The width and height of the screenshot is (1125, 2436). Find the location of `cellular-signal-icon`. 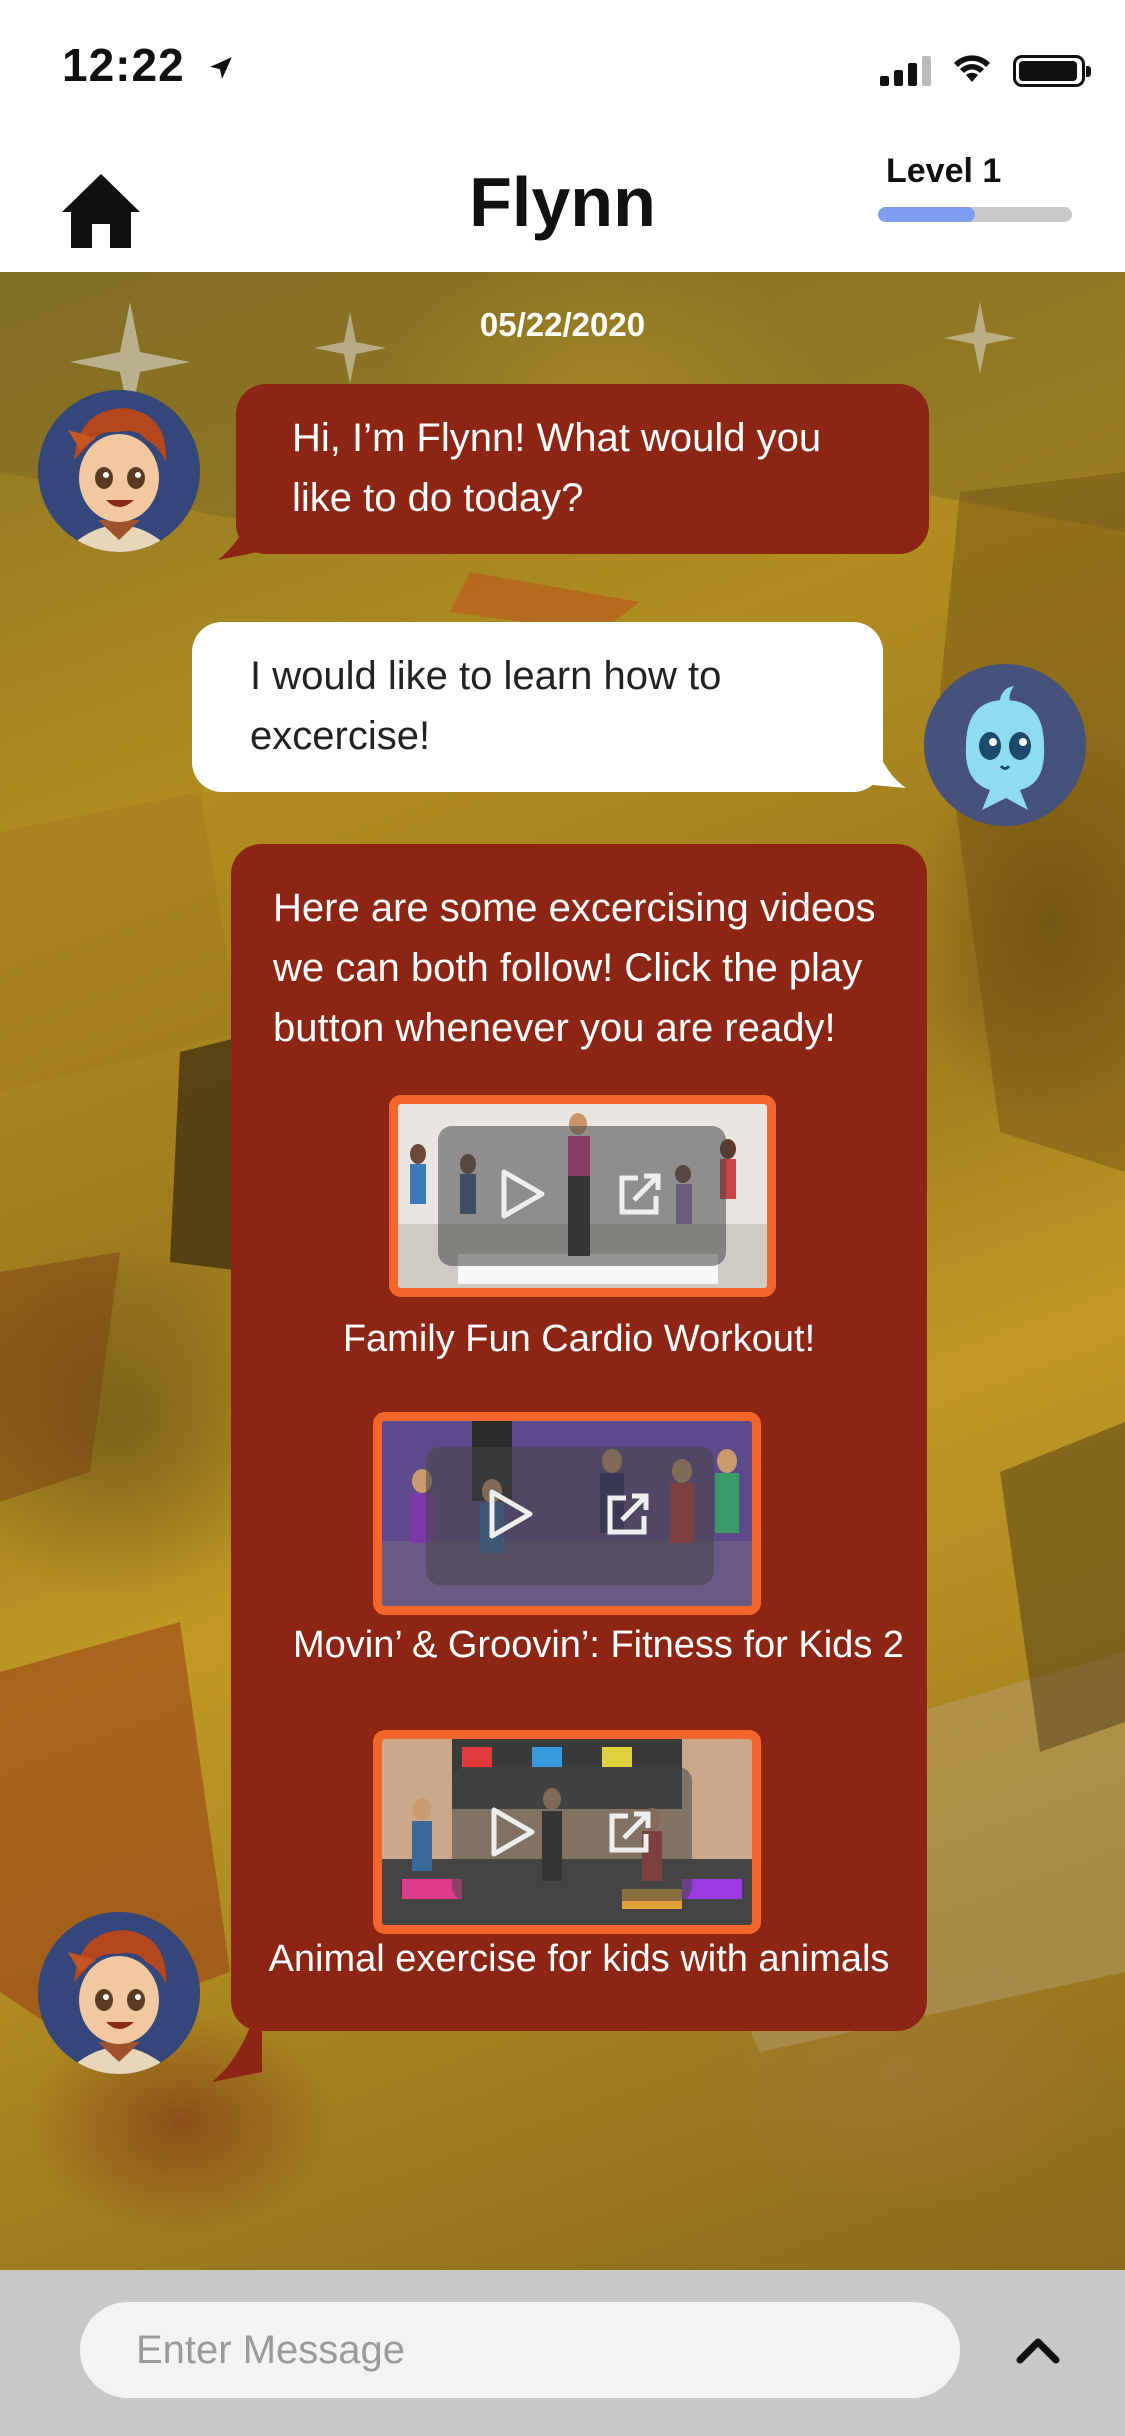

cellular-signal-icon is located at coordinates (905, 70).